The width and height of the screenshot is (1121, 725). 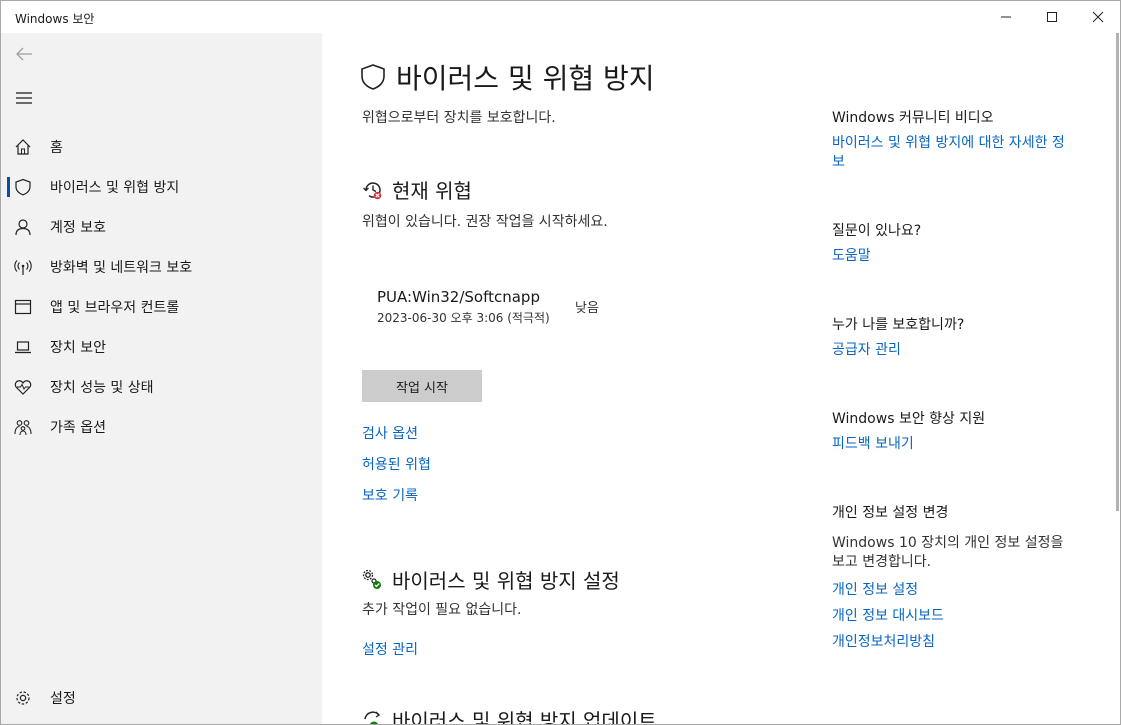 I want to click on privacy-settings-link: 개인 정보 설정, so click(x=957, y=590).